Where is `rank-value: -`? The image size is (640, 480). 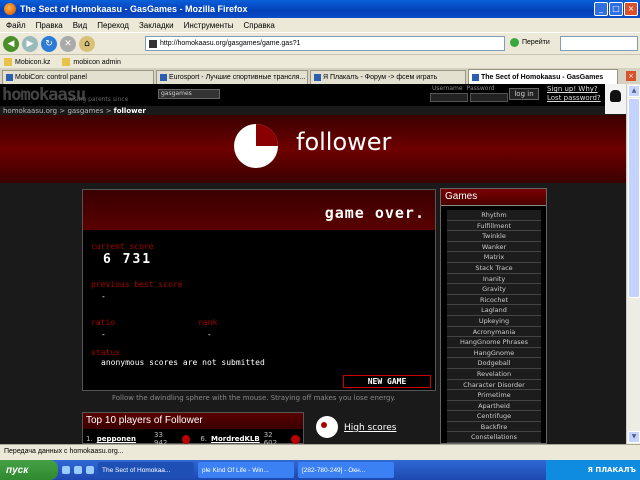
rank-value: - is located at coordinates (209, 334).